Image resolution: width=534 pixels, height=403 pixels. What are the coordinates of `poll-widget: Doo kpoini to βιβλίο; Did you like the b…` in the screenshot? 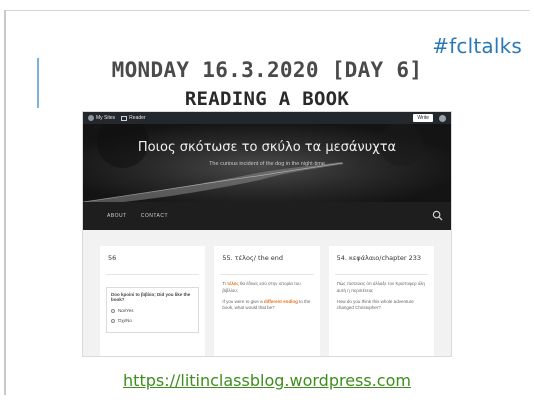 It's located at (153, 310).